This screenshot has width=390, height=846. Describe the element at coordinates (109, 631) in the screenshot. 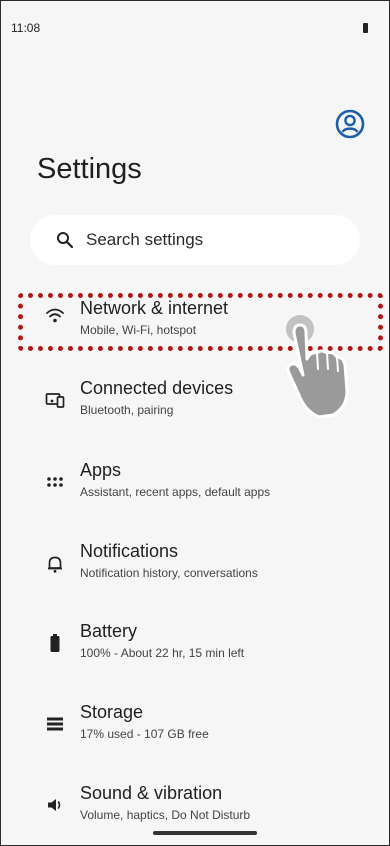

I see `item-title: Battery` at that location.